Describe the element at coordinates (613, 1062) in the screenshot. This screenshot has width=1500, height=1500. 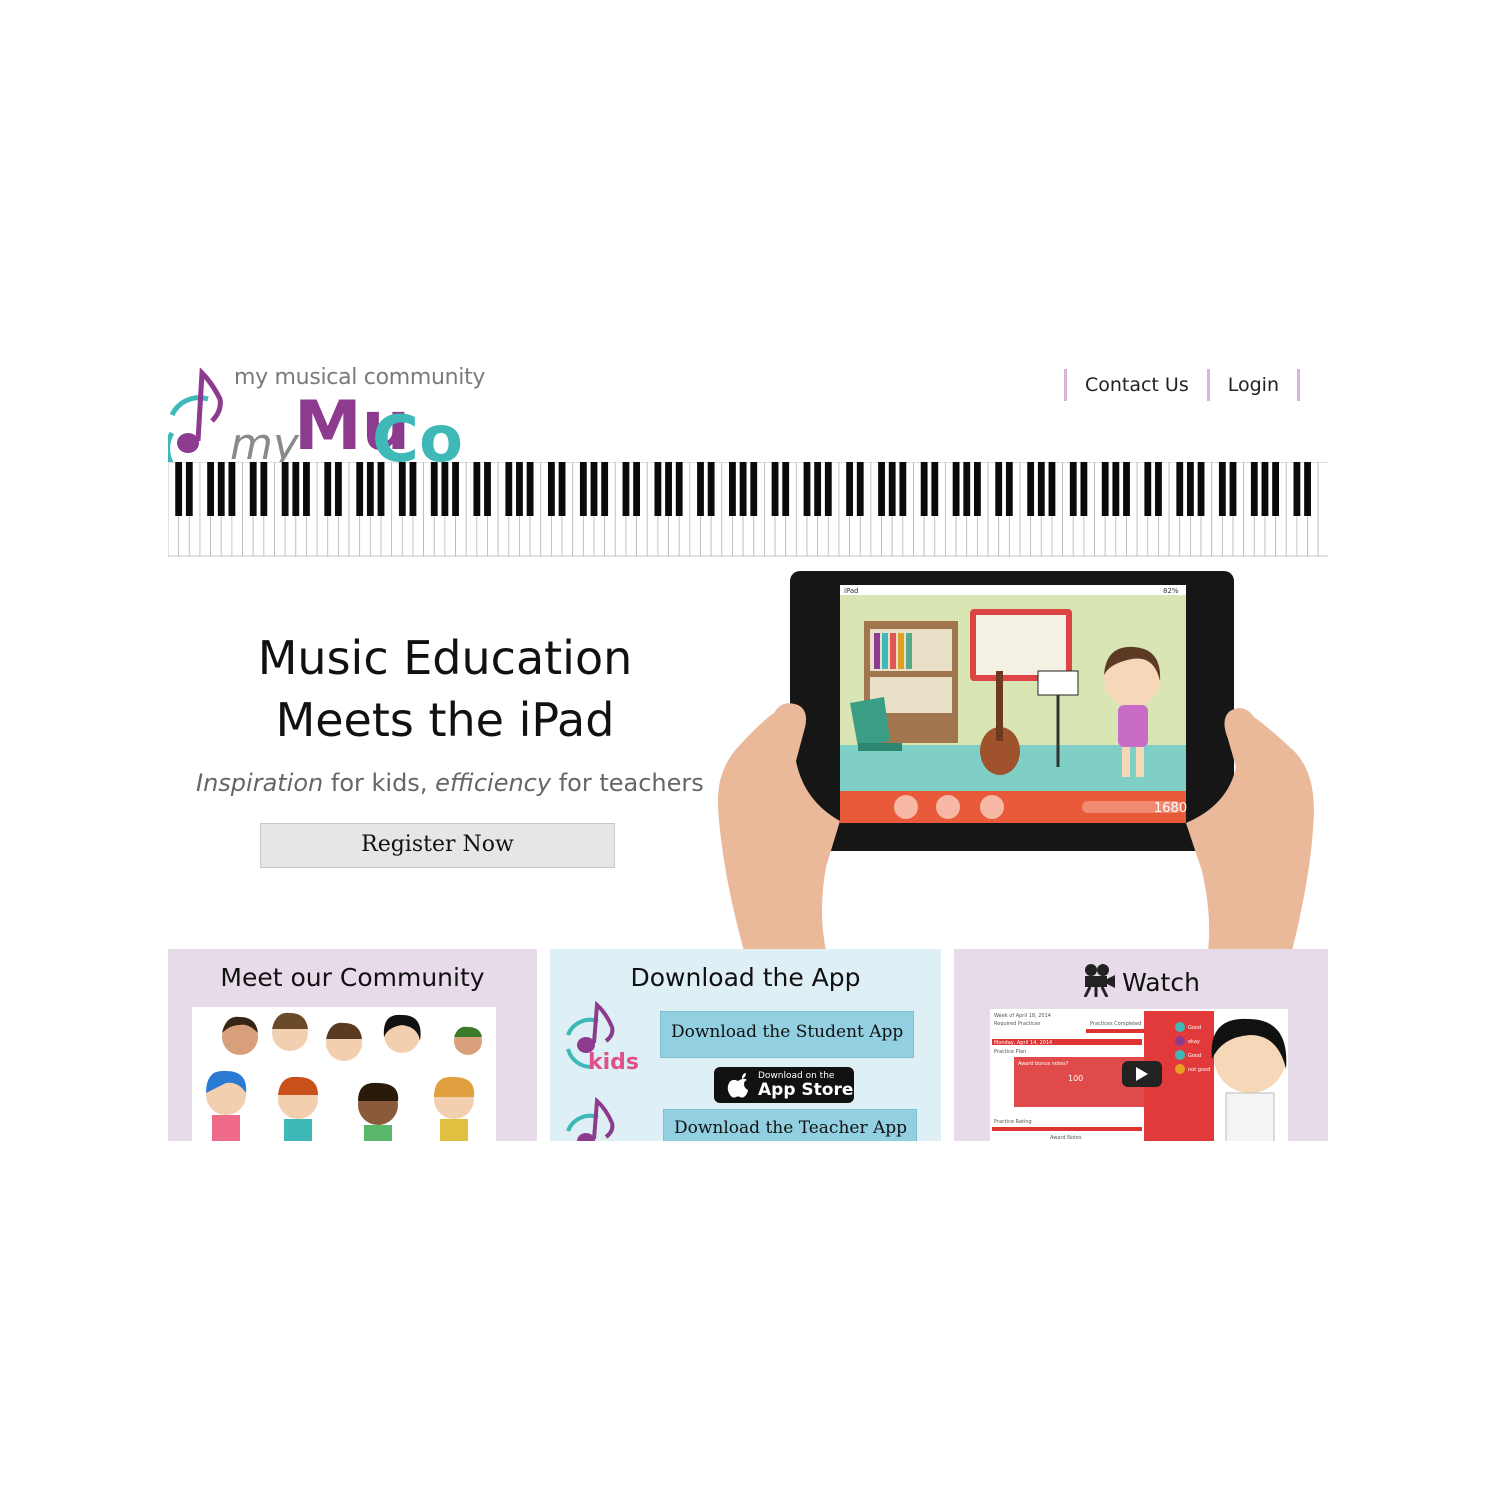
I see `kids-label: kids` at that location.